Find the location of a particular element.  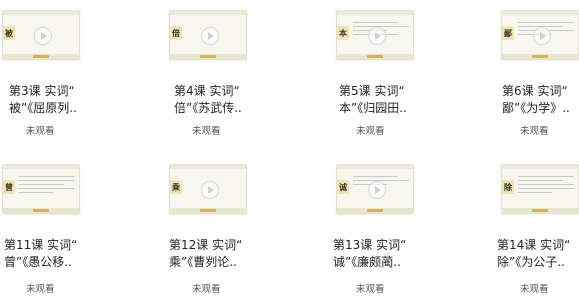

lesson-title: 第4课 实词“ 倍”《苏武传.. is located at coordinates (229, 100).